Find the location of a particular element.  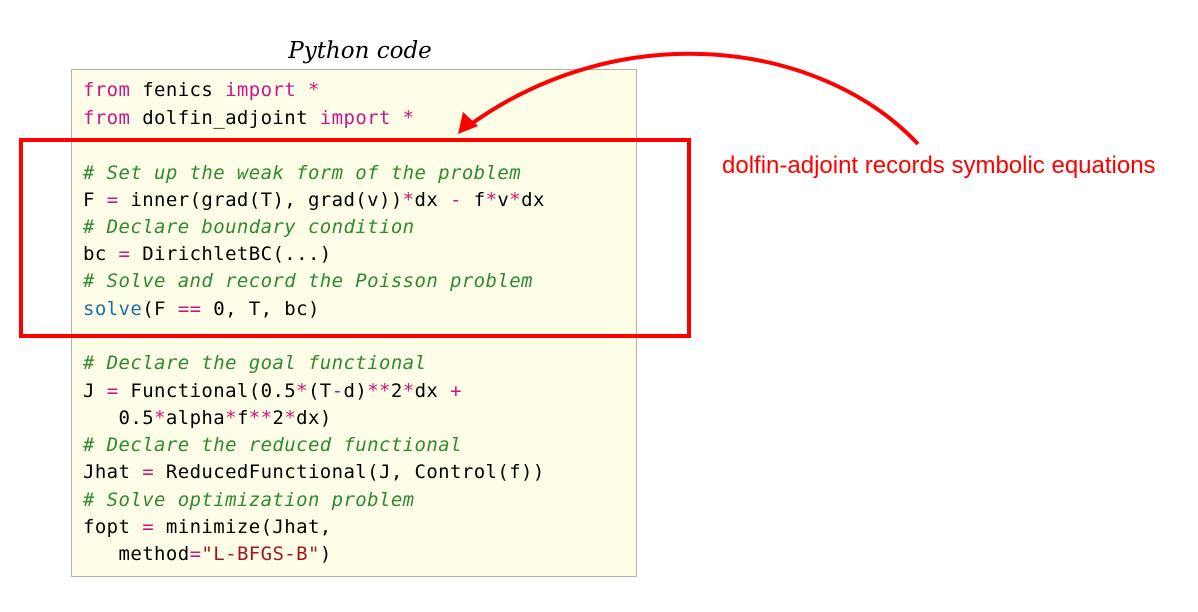

arrow-annotation is located at coordinates (689, 98).